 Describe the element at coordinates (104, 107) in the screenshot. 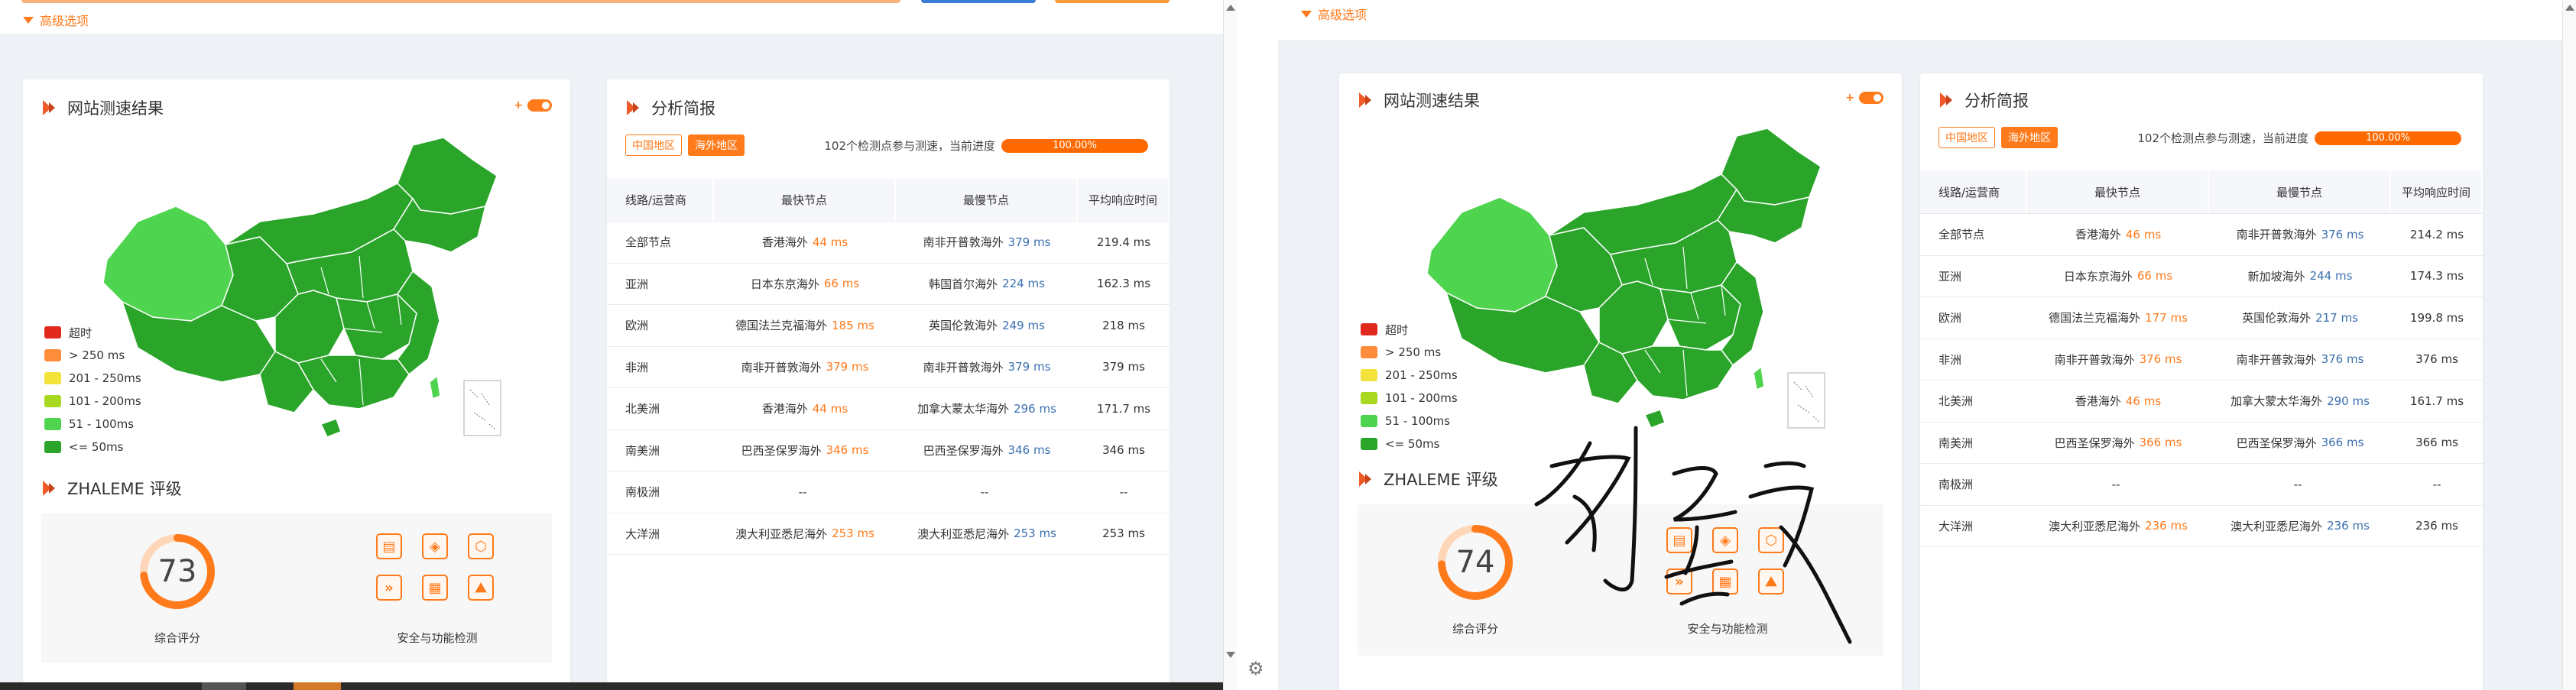

I see `speed-panel-header: 网站测速结果` at that location.